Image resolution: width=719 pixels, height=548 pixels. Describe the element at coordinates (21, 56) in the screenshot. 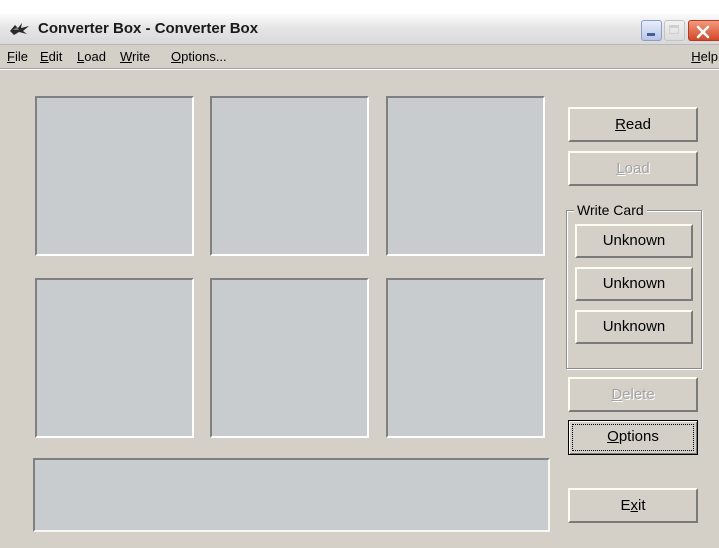

I see `menu-file-label: ile` at that location.